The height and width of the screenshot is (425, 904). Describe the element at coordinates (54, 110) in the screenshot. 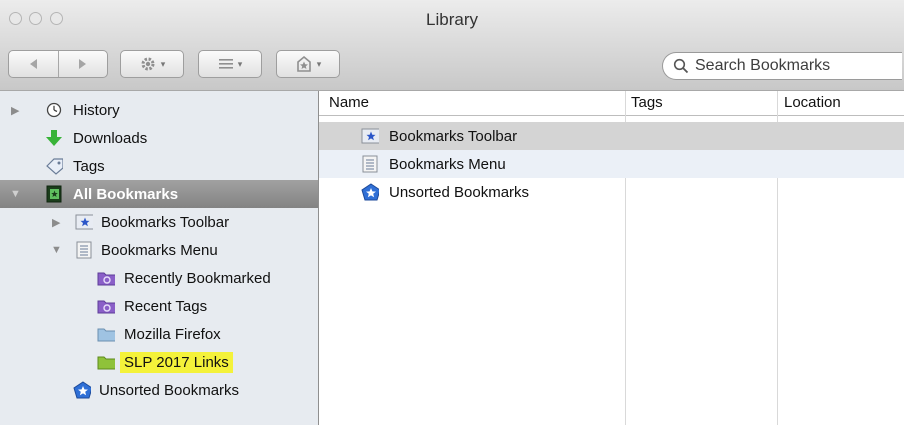

I see `clock-icon` at that location.